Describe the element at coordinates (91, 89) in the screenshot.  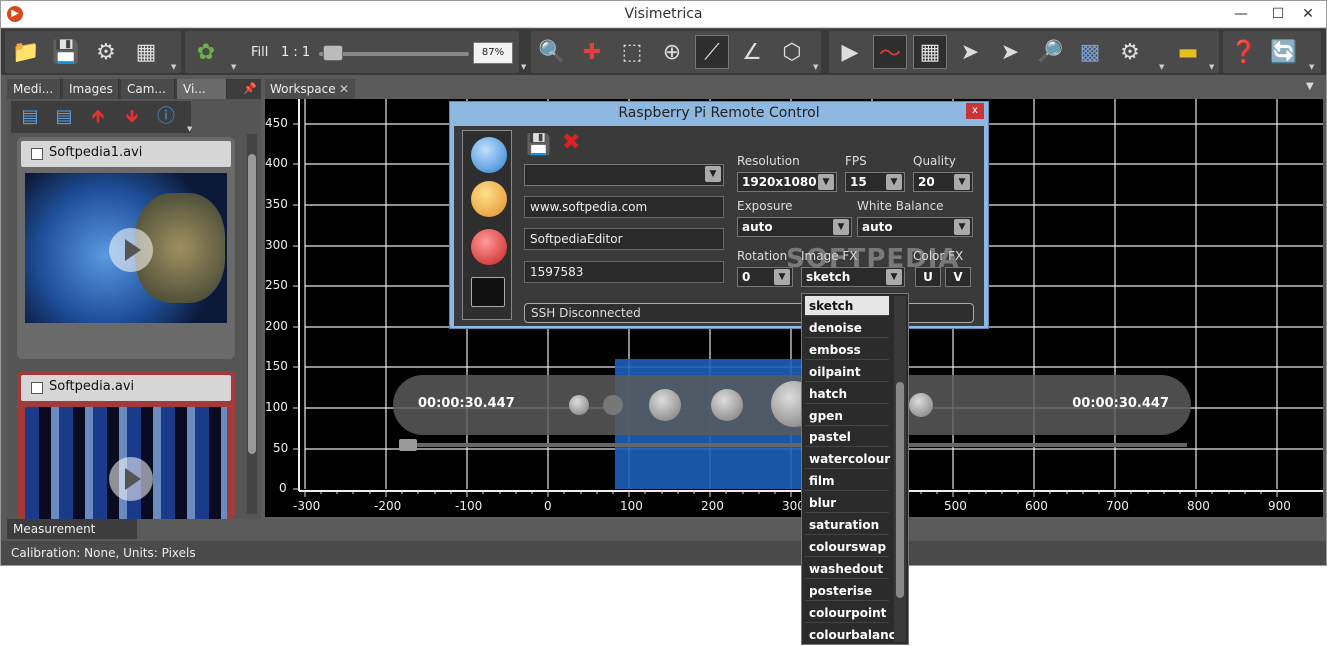
I see `tab-images: Images` at that location.